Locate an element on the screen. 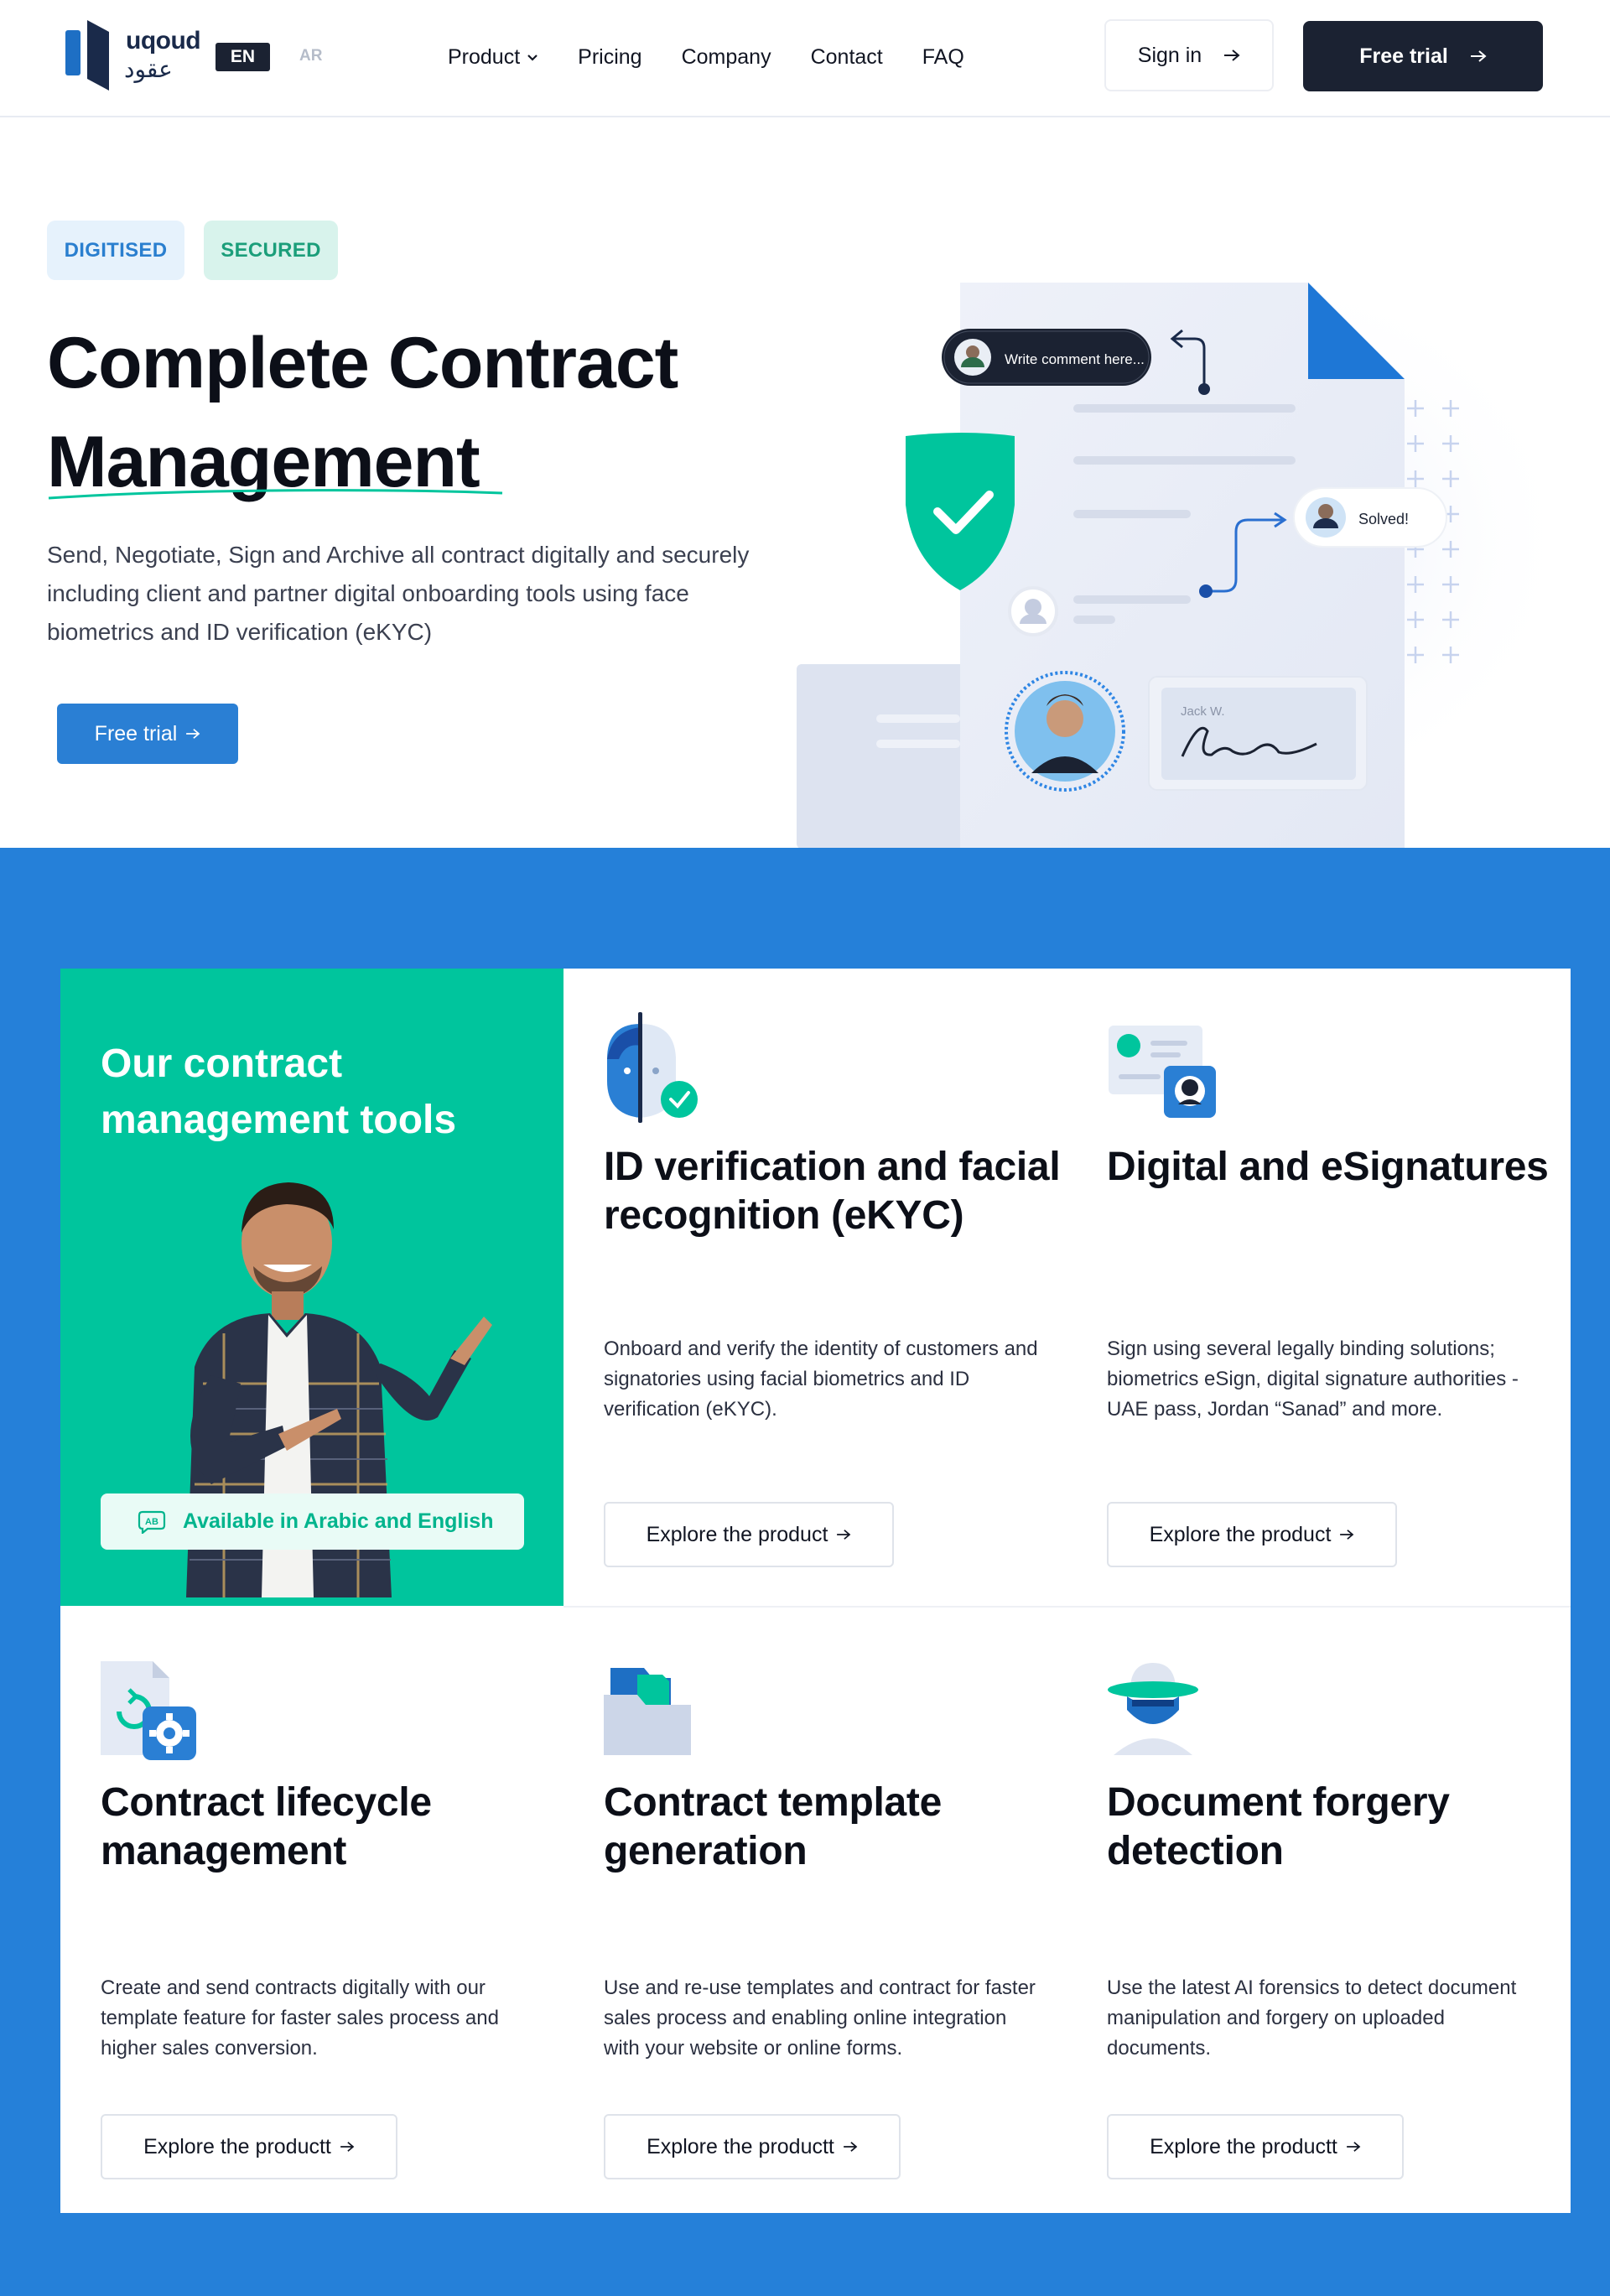 The width and height of the screenshot is (1610, 2296). logo-text-ar: عقود is located at coordinates (148, 69).